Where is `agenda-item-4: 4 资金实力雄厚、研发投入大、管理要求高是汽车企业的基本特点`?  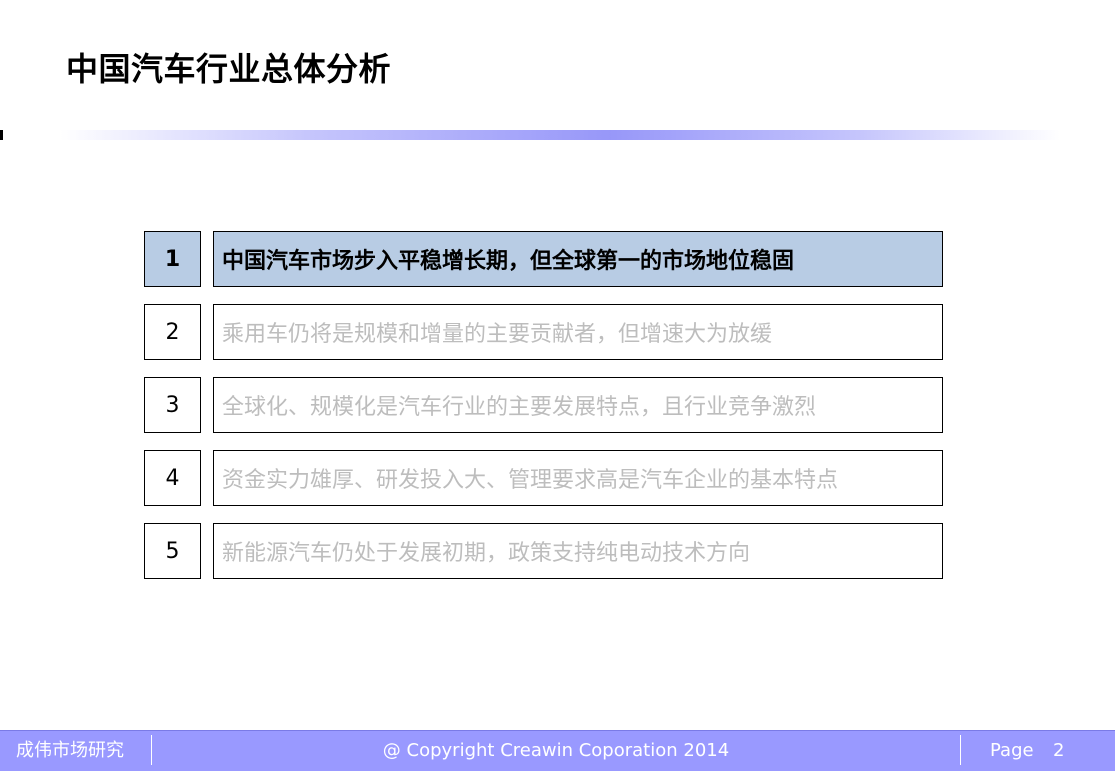
agenda-item-4: 4 资金实力雄厚、研发投入大、管理要求高是汽车企业的基本特点 is located at coordinates (544, 479).